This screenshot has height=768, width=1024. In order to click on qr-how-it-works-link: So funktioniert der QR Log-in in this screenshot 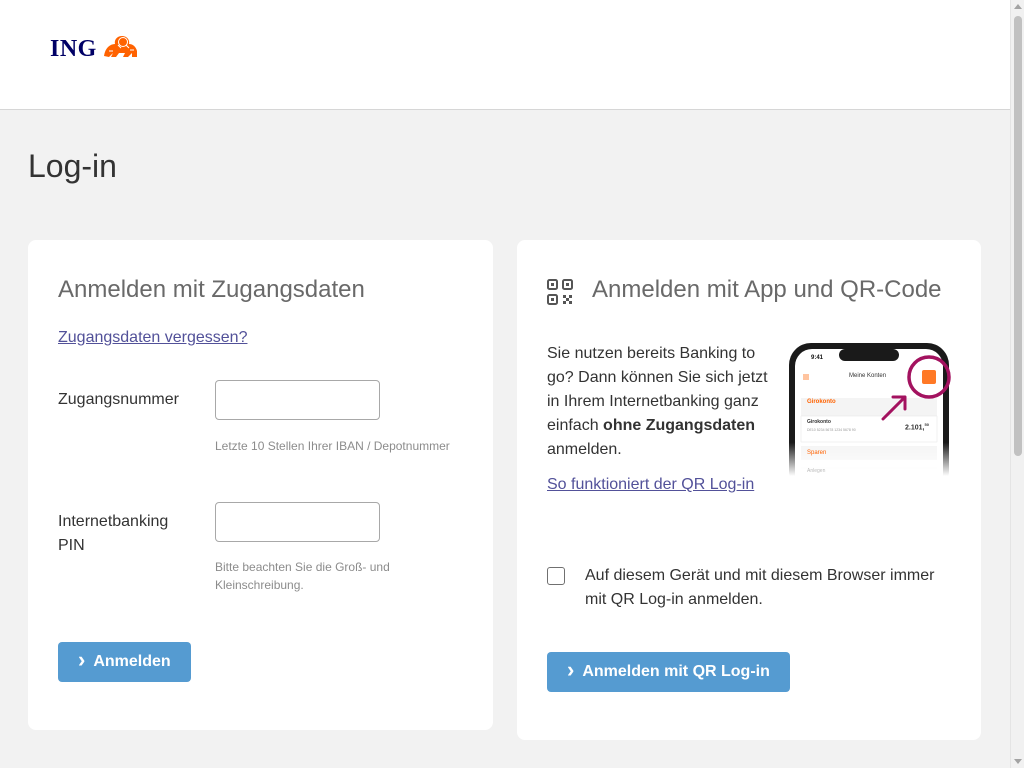, I will do `click(650, 485)`.